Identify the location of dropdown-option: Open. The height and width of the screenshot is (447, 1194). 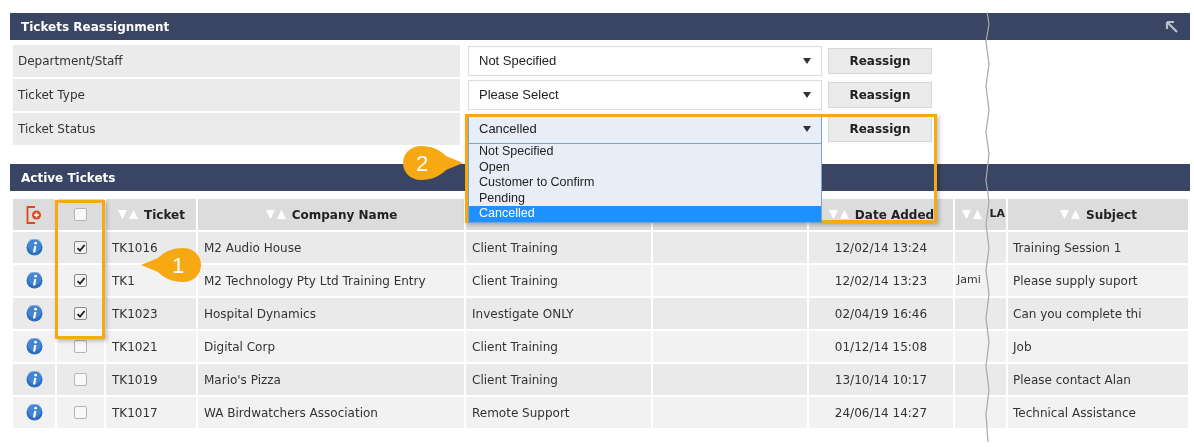
(645, 167).